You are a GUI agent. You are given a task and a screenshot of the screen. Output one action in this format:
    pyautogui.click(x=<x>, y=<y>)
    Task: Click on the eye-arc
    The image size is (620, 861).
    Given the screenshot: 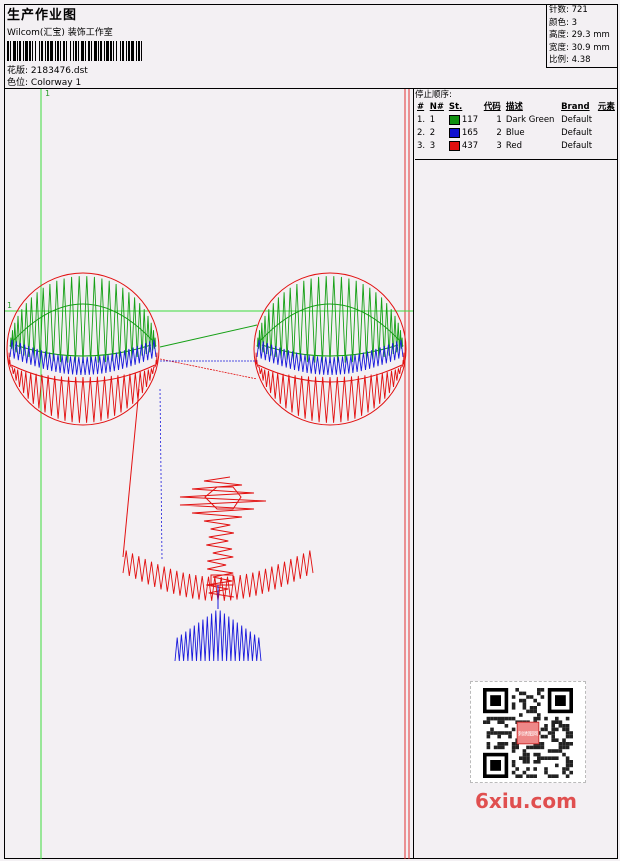 What is the action you would take?
    pyautogui.click(x=83, y=322)
    